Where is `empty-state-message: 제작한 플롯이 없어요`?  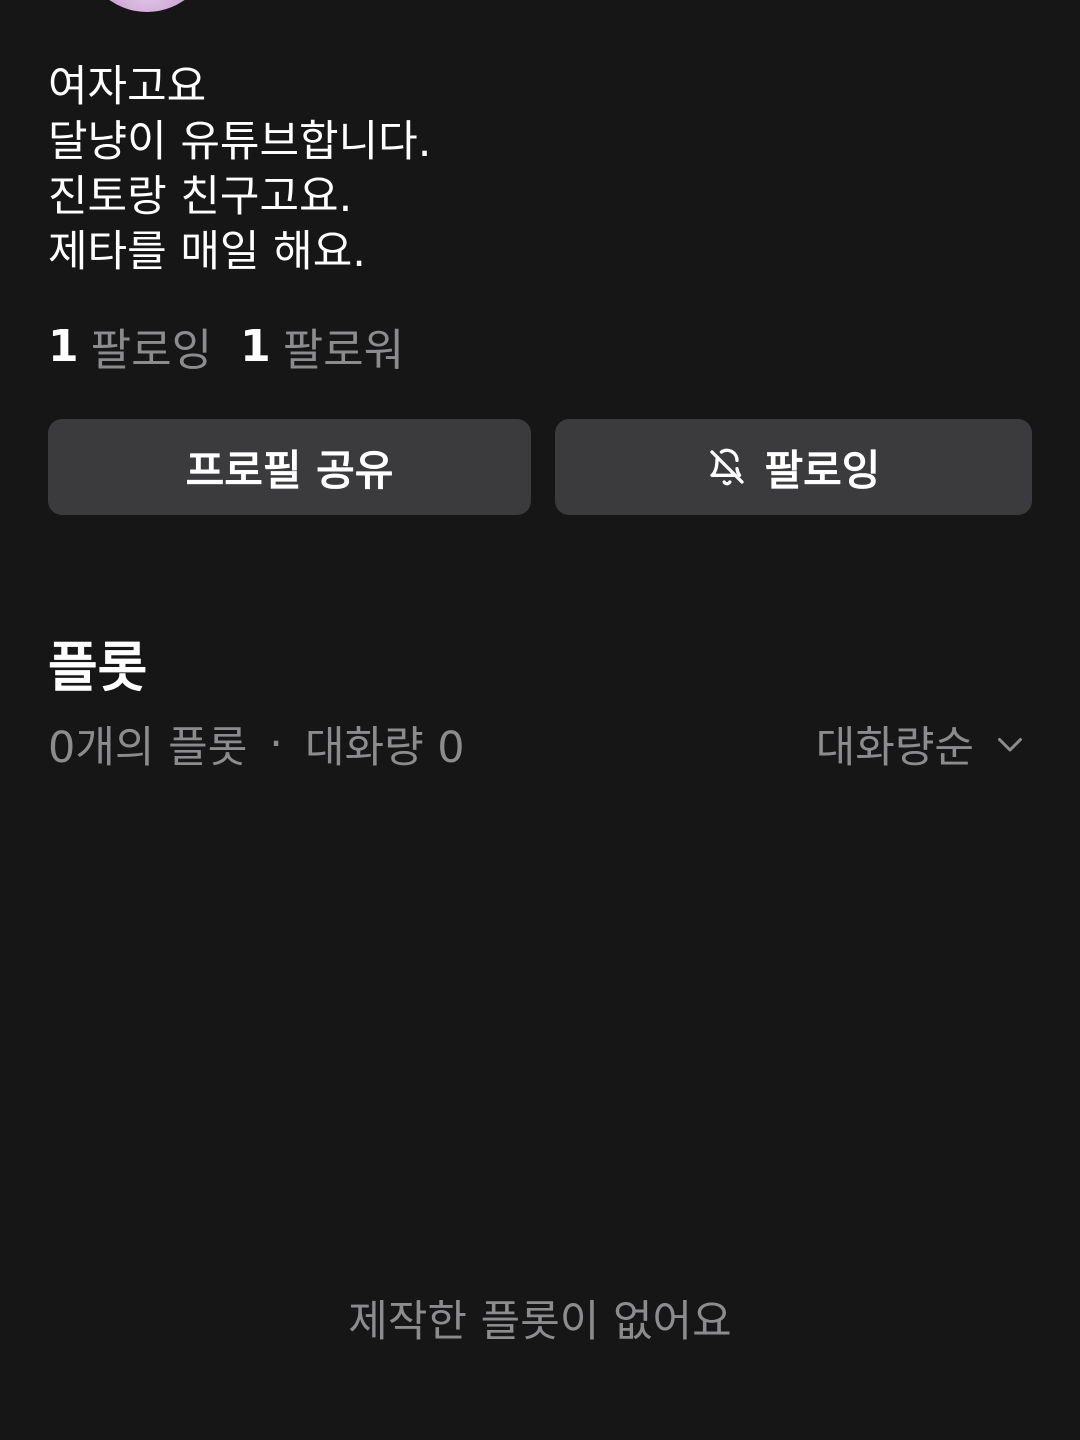
empty-state-message: 제작한 플롯이 없어요 is located at coordinates (540, 1322).